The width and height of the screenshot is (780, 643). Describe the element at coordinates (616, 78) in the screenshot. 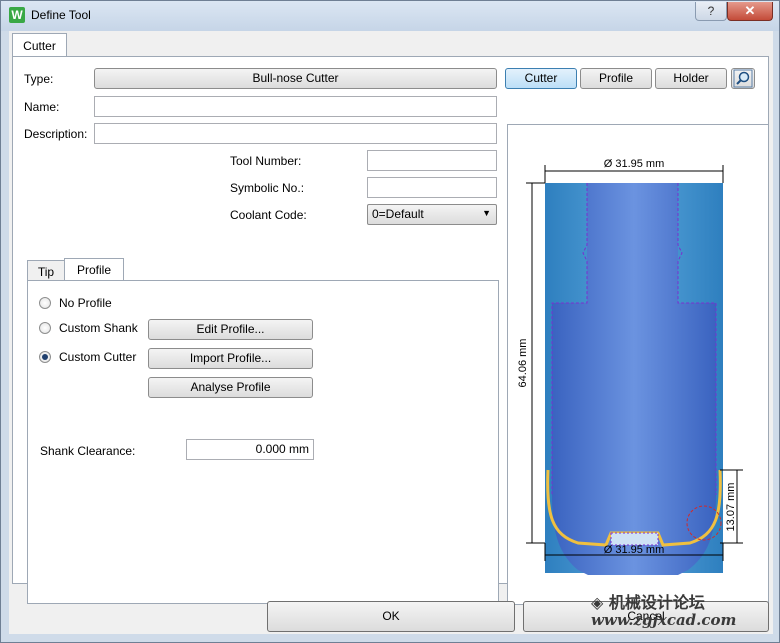

I see `view-profile-button: Profile` at that location.